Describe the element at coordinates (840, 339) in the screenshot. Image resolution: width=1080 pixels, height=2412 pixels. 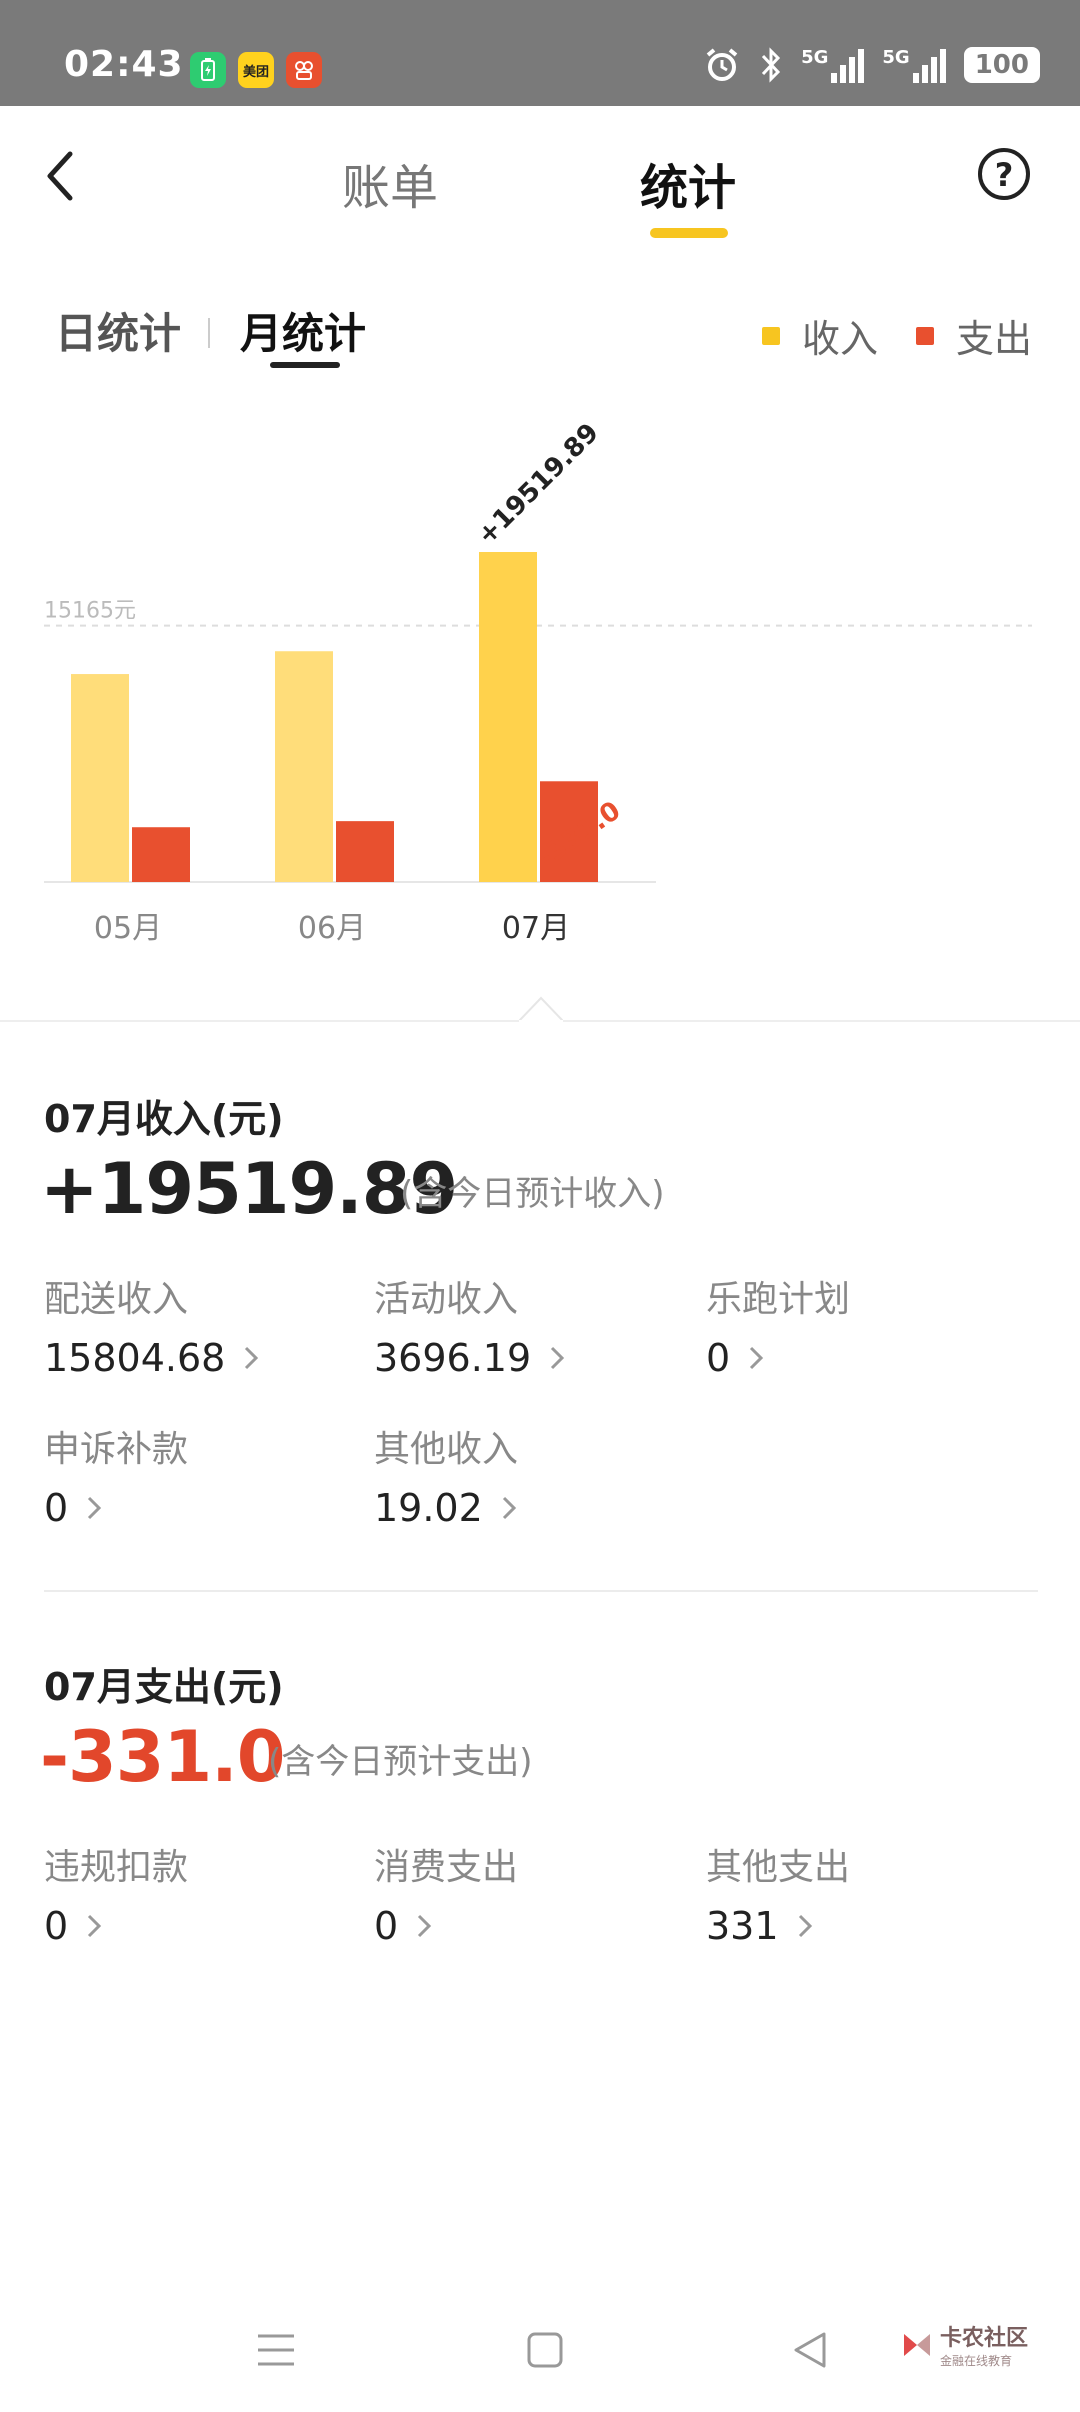
I see `legend-income-label: 收入` at that location.